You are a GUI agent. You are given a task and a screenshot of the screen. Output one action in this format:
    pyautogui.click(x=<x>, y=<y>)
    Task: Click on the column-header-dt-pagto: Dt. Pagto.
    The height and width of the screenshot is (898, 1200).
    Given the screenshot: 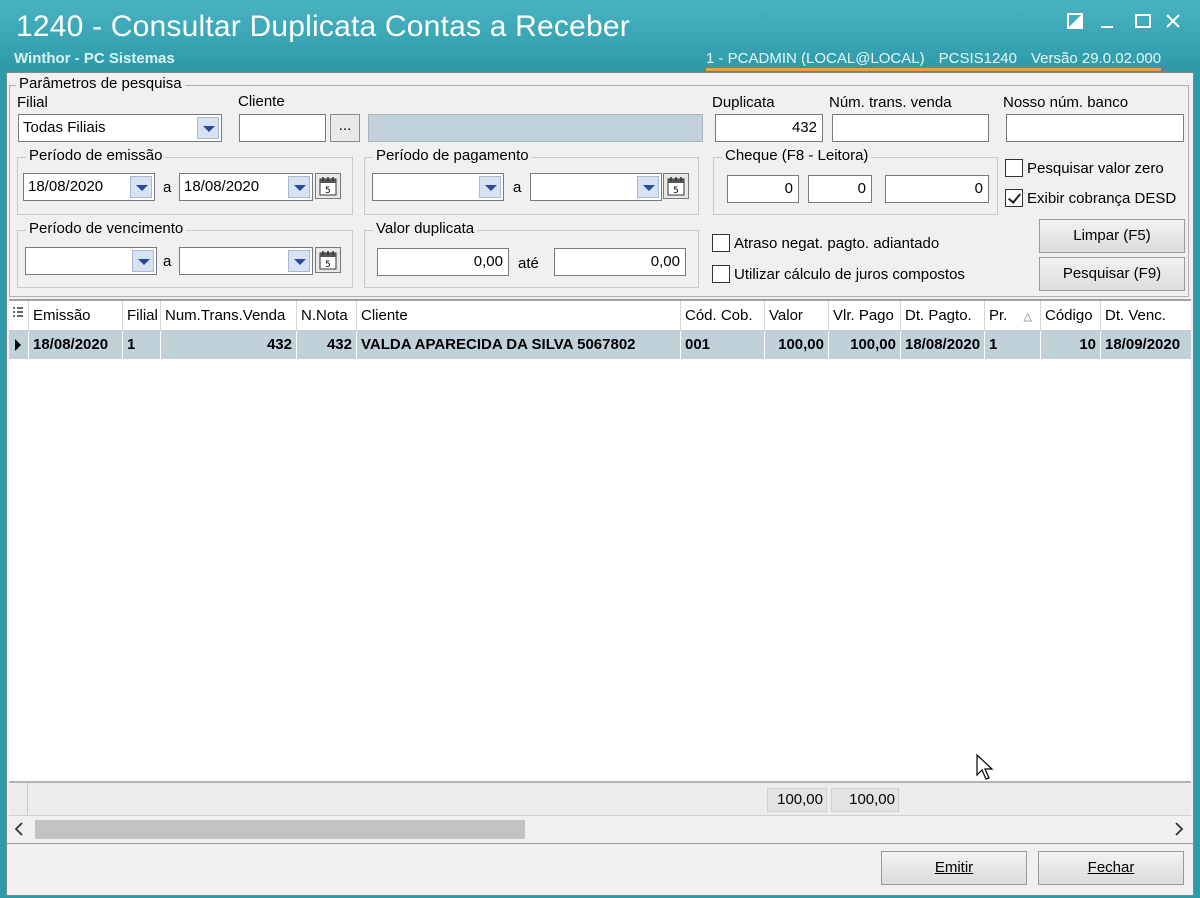 What is the action you would take?
    pyautogui.click(x=943, y=316)
    